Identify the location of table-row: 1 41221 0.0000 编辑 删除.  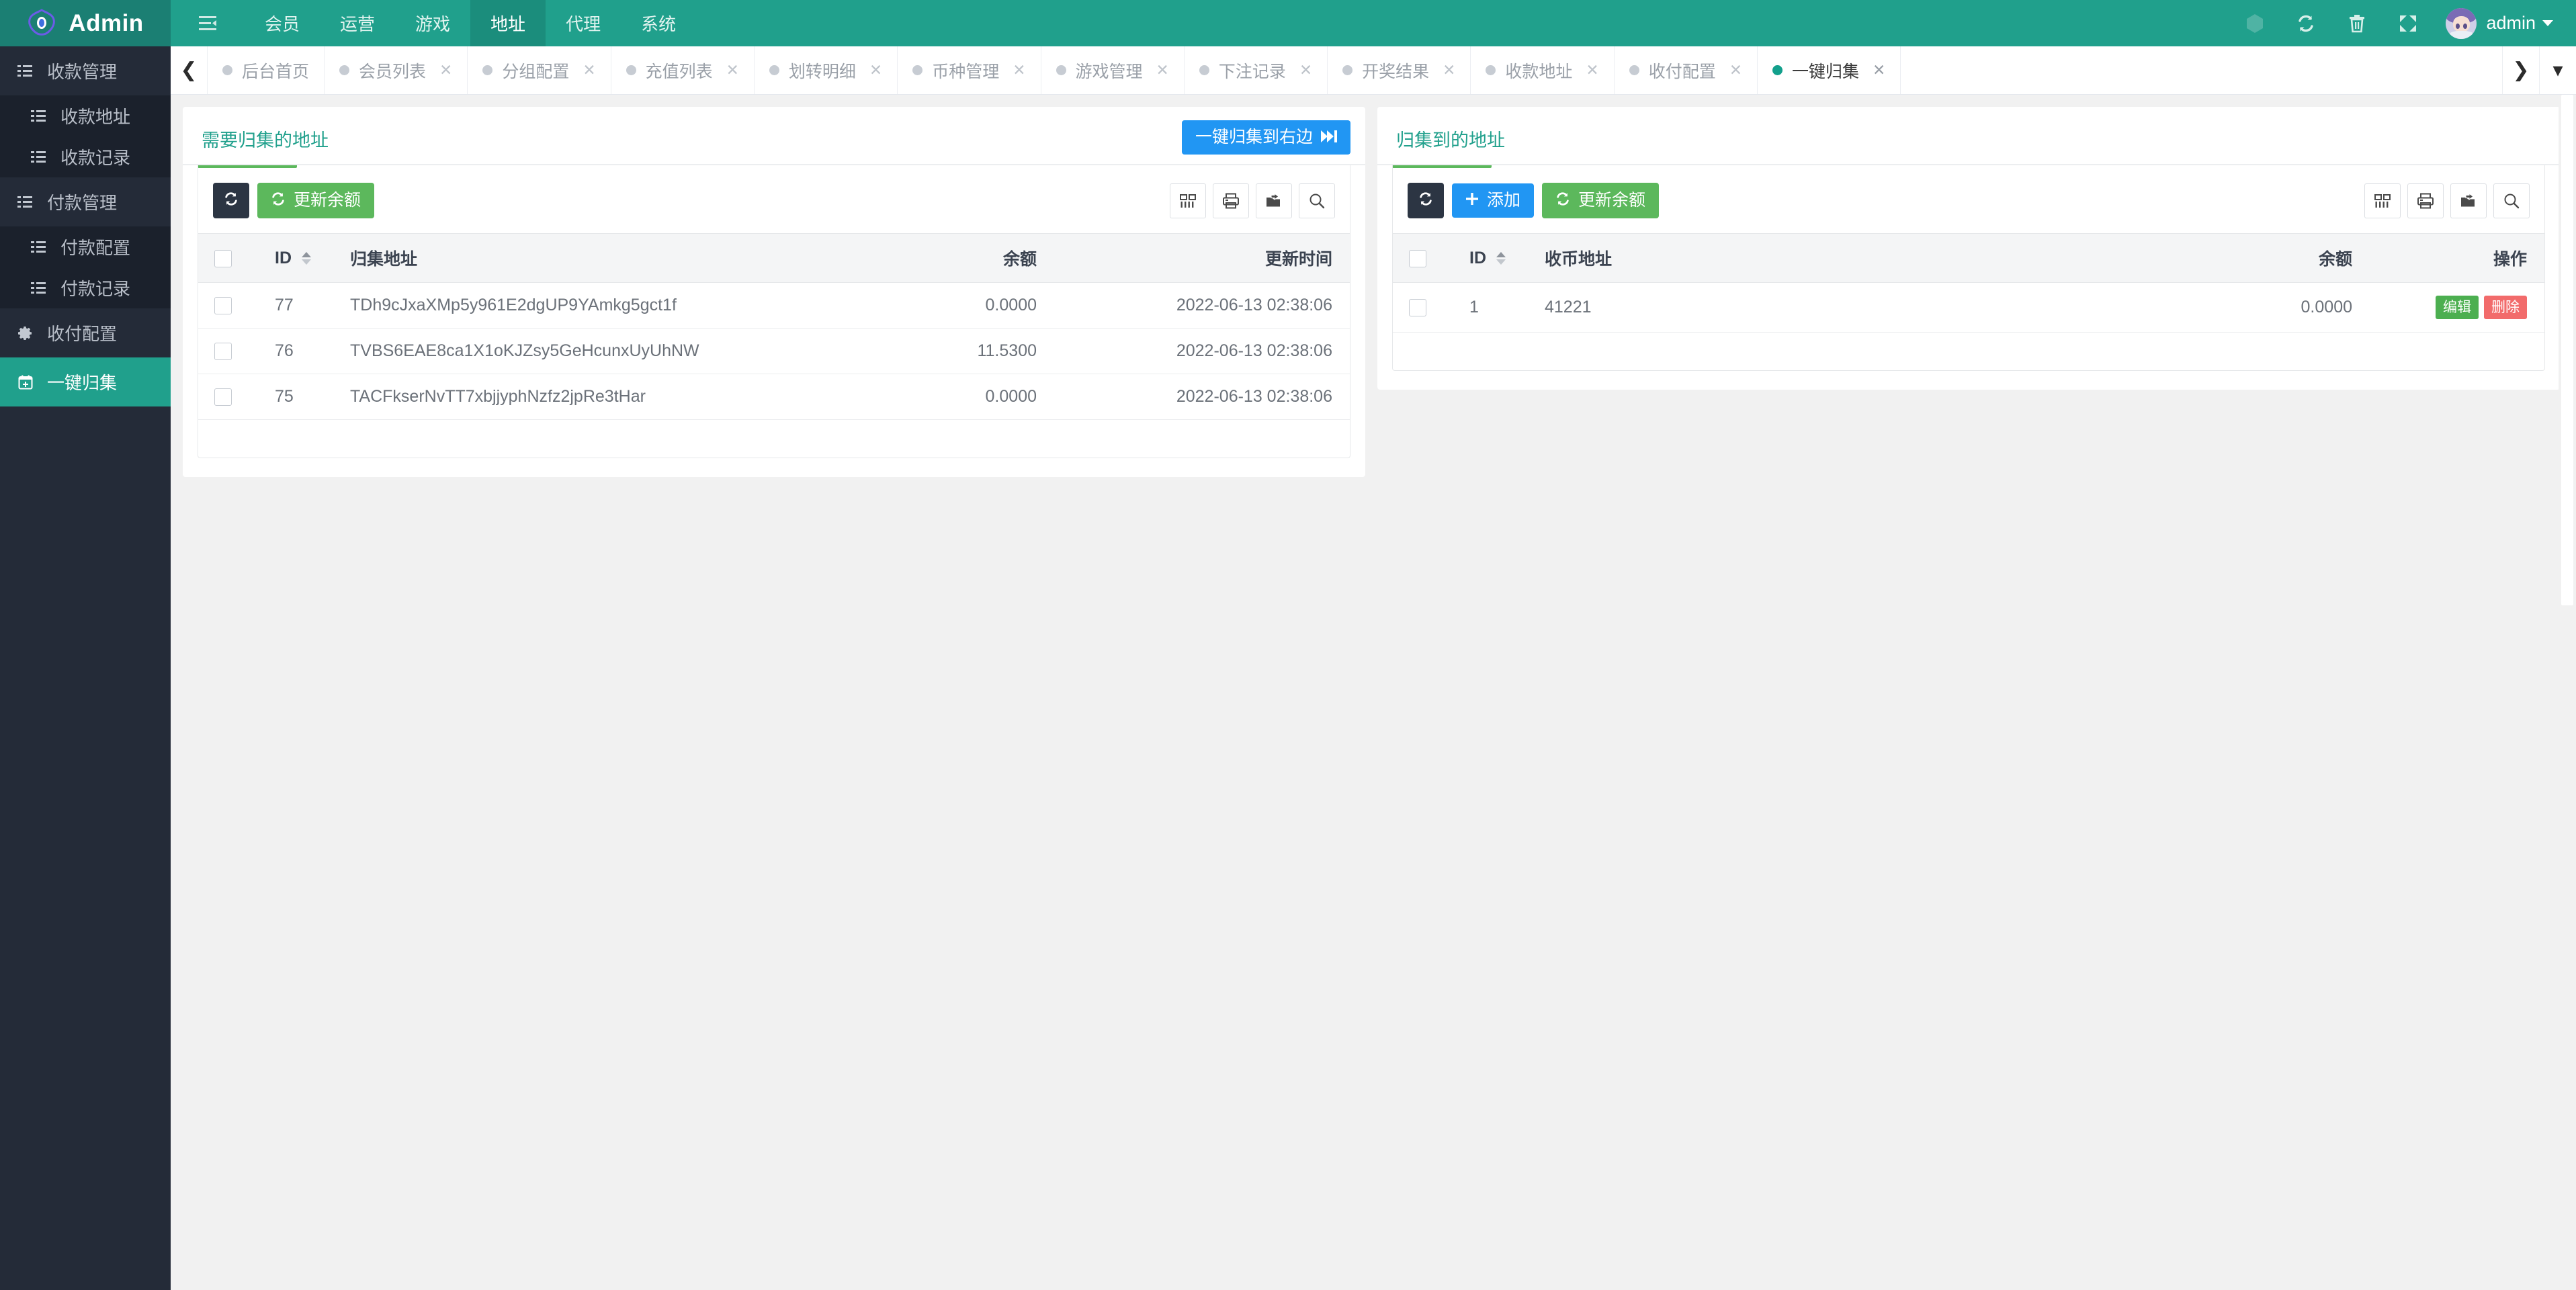
(1968, 307).